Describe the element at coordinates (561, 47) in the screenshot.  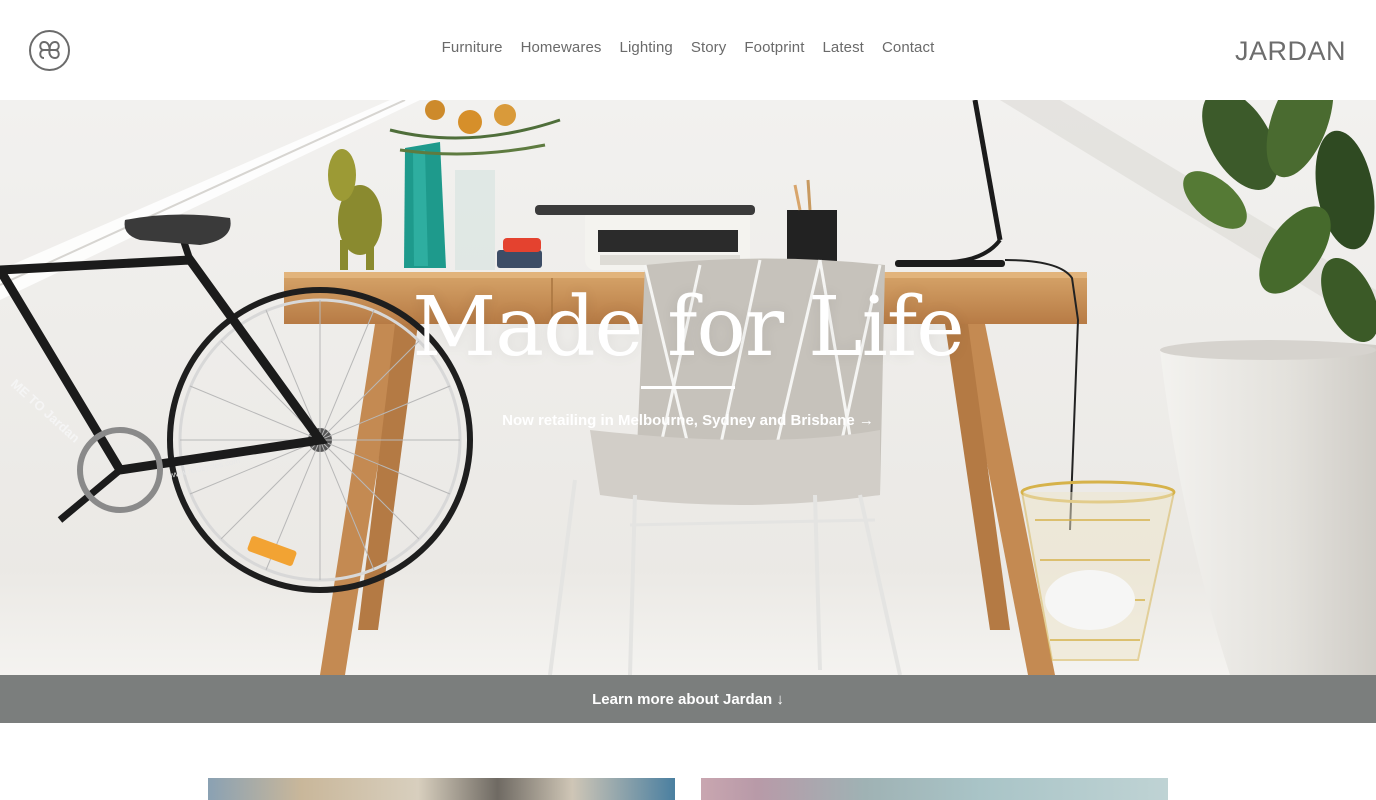
I see `nav-homewares: Homewares` at that location.